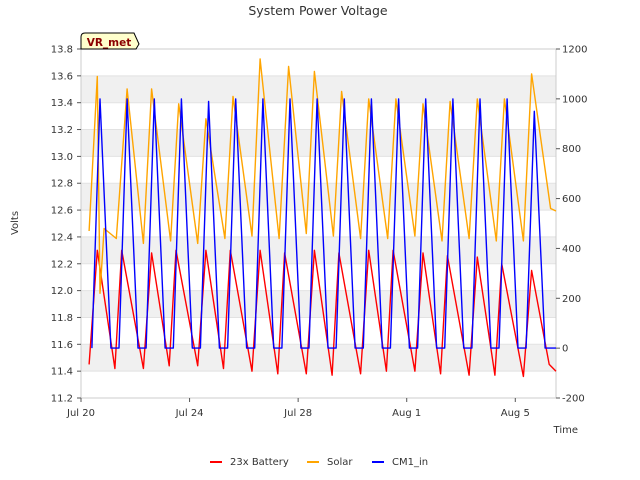 This screenshot has width=640, height=480. I want to click on y-left-tick-label: 12.4, so click(62, 237).